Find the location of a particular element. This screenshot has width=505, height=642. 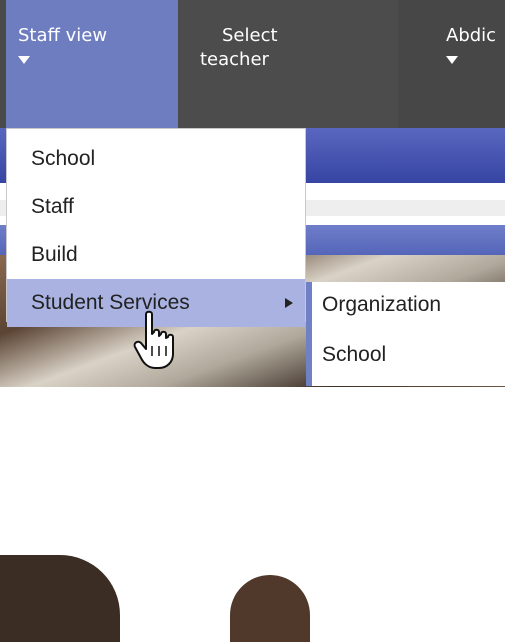

submenu-item-organization: Organization is located at coordinates (381, 305).